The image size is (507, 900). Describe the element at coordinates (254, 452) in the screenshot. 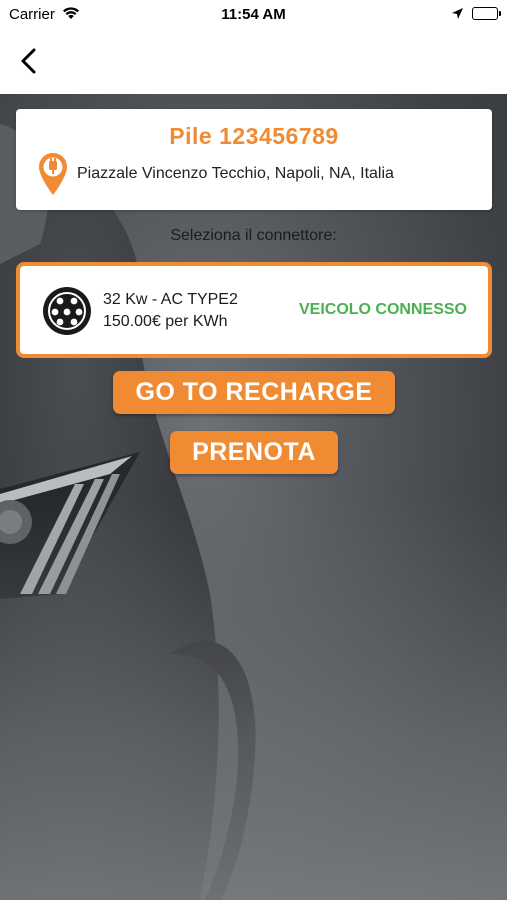

I see `prenota-button: PRENOTA` at that location.